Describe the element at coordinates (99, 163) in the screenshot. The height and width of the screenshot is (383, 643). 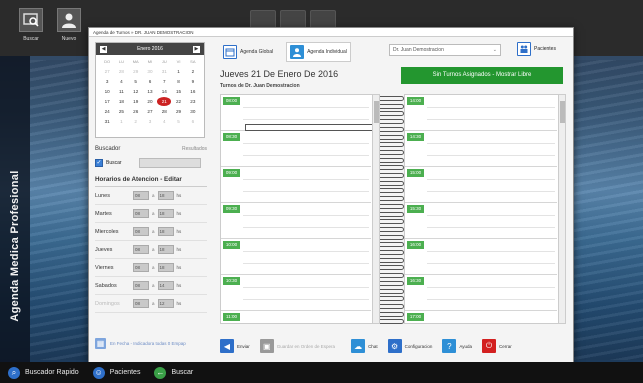
I see `buscar-checkbox: ✓` at that location.